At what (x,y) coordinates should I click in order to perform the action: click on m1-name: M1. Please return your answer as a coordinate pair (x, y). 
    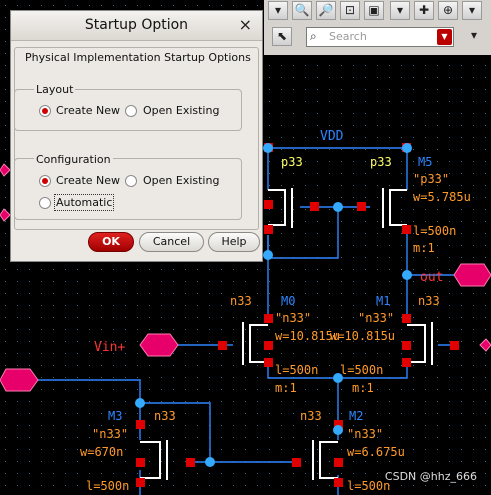
    Looking at the image, I should click on (383, 301).